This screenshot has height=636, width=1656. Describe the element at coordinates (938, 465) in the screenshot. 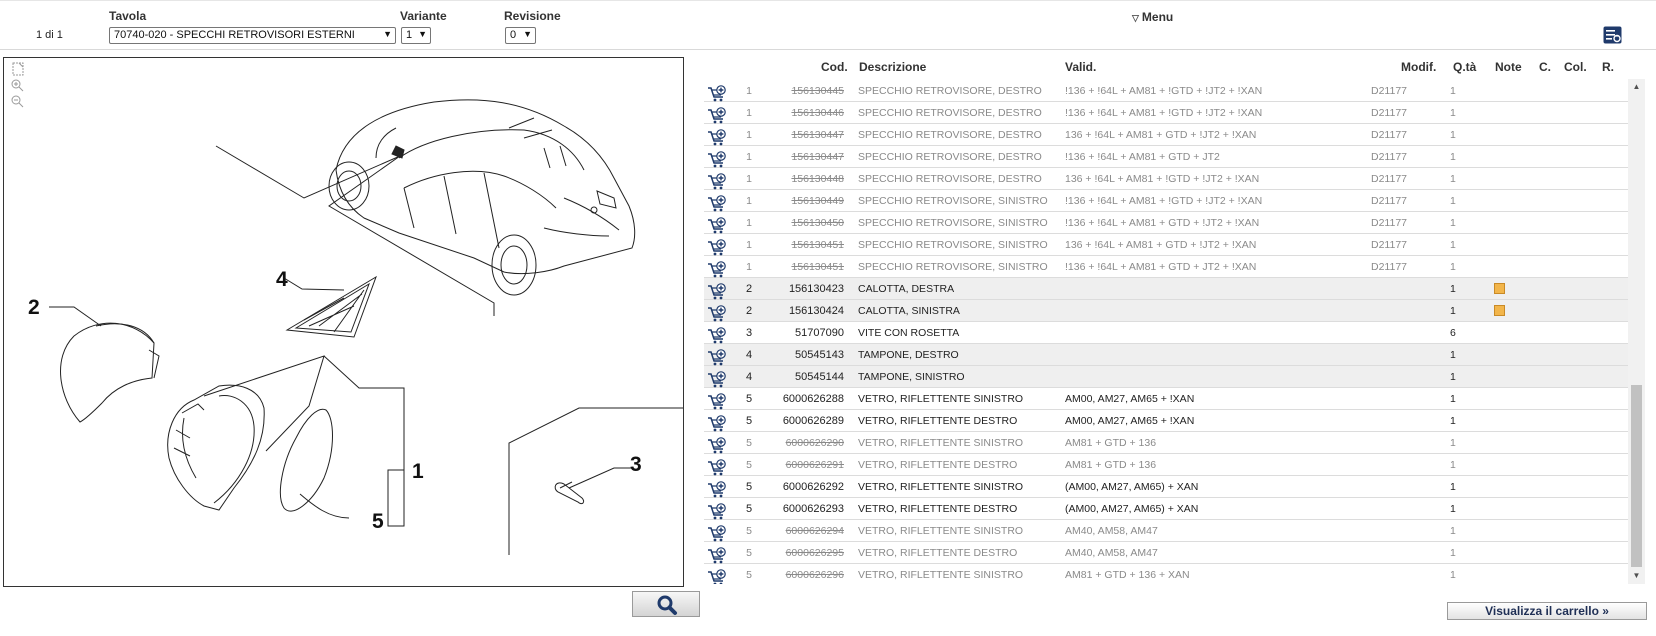

I see `cell-description: VETRO, RIFLETTENTE DESTRO` at that location.